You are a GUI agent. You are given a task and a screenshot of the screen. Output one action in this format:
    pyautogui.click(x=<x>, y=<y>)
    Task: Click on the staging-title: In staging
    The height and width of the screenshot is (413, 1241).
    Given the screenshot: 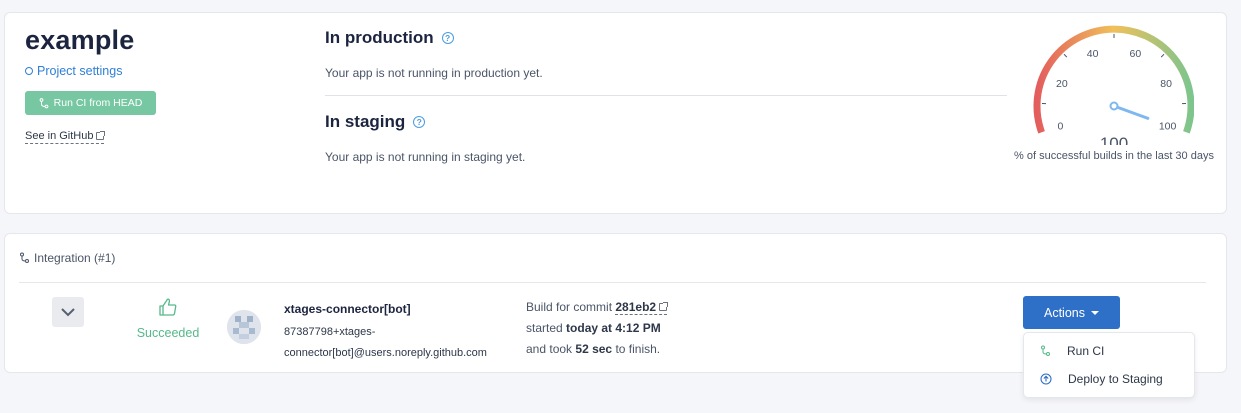 What is the action you would take?
    pyautogui.click(x=365, y=121)
    